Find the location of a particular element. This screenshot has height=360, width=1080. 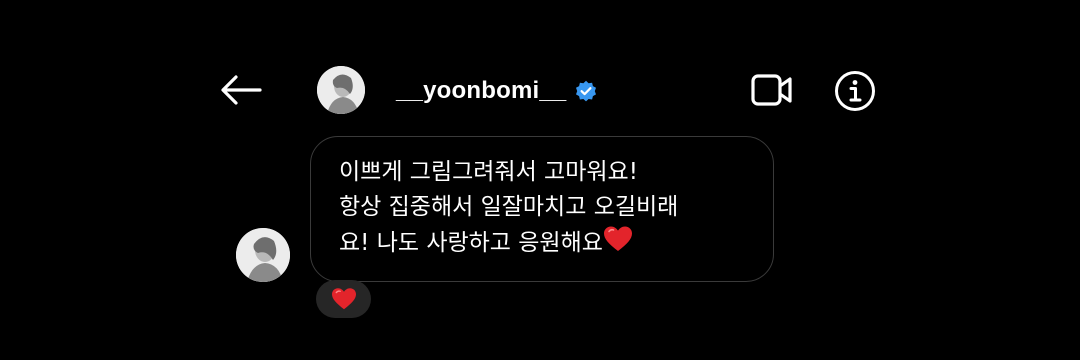

username-link: __yoonbomi__ is located at coordinates (497, 91).